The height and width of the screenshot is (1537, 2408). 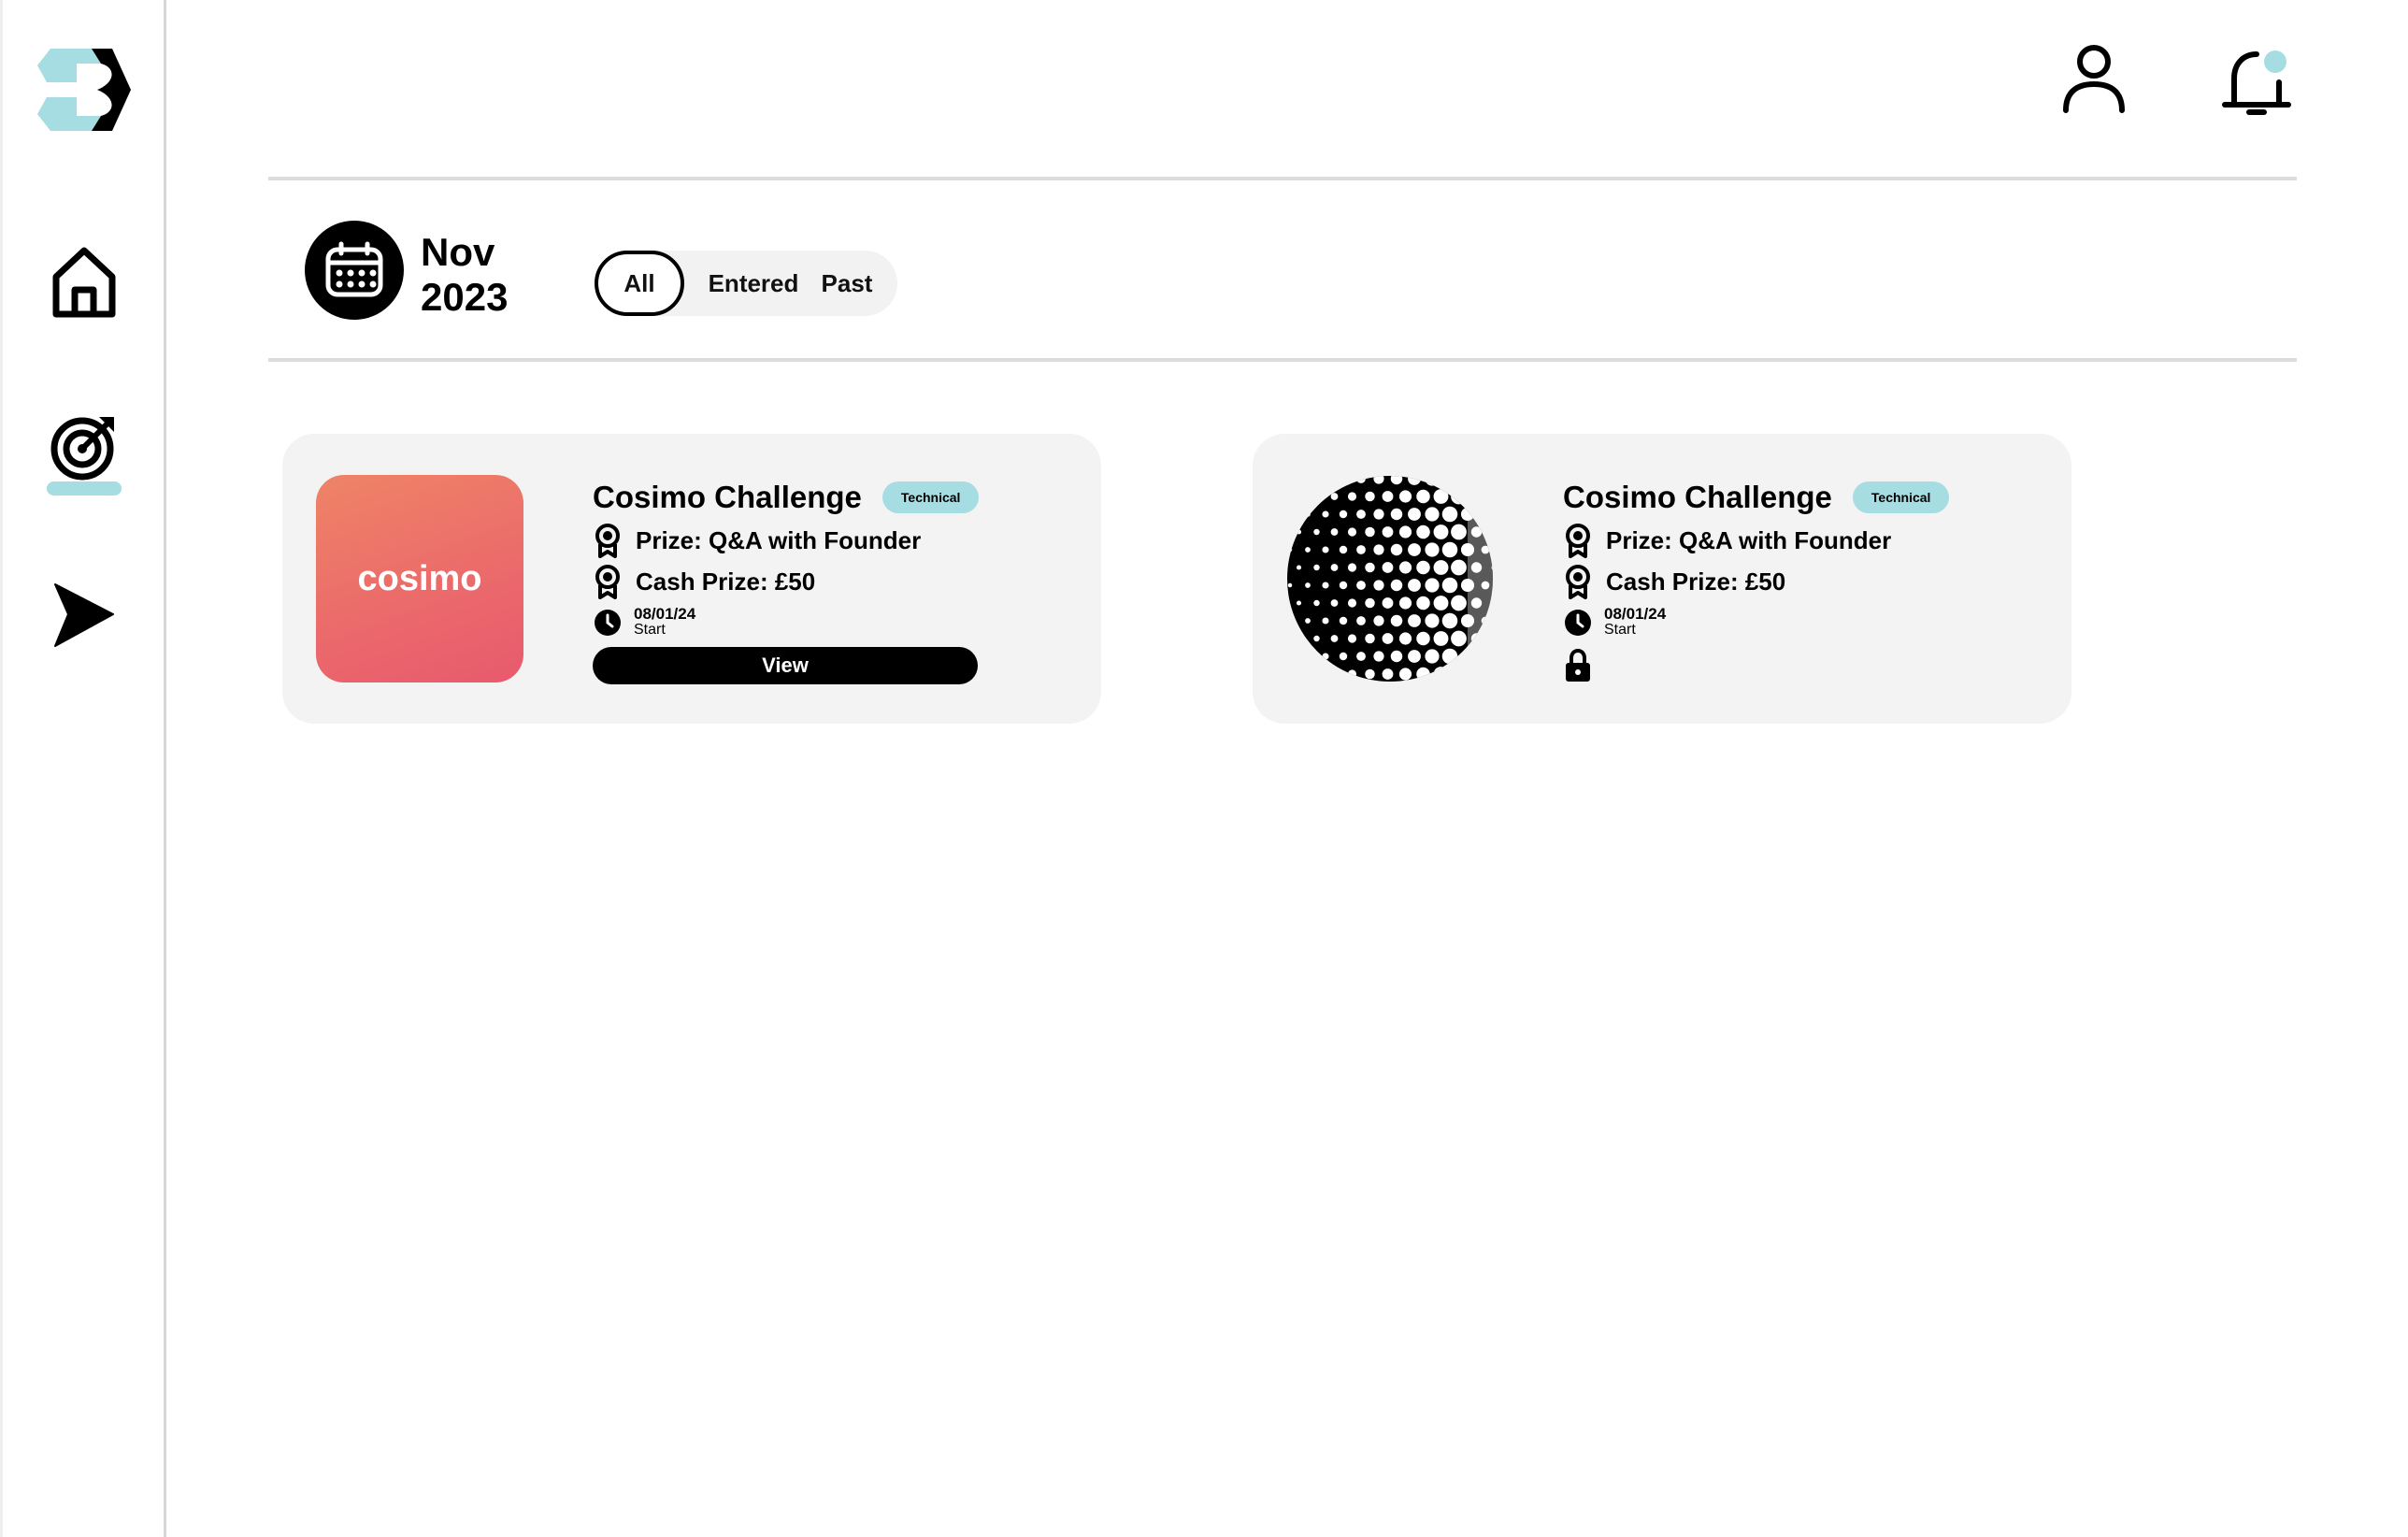 I want to click on active-nav-indicator, so click(x=84, y=488).